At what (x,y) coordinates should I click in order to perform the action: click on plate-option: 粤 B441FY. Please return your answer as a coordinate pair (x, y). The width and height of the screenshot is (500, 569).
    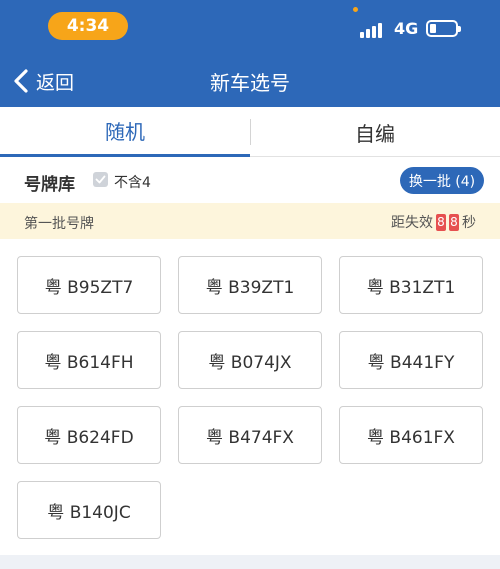
    Looking at the image, I should click on (411, 360).